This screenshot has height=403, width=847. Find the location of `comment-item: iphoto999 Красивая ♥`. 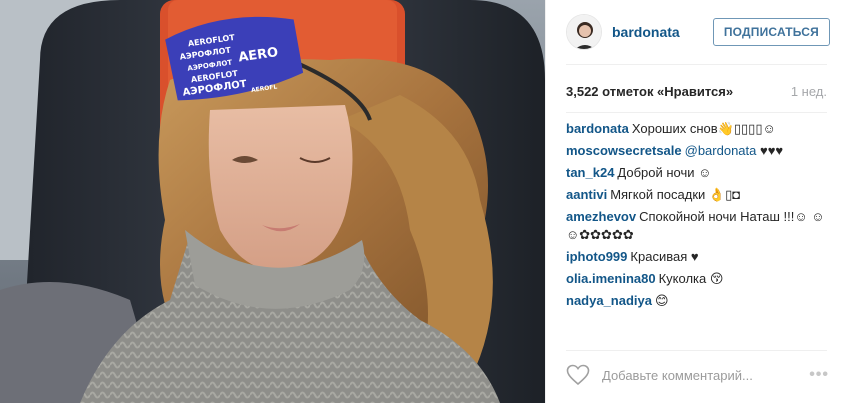

comment-item: iphoto999 Красивая ♥ is located at coordinates (696, 257).